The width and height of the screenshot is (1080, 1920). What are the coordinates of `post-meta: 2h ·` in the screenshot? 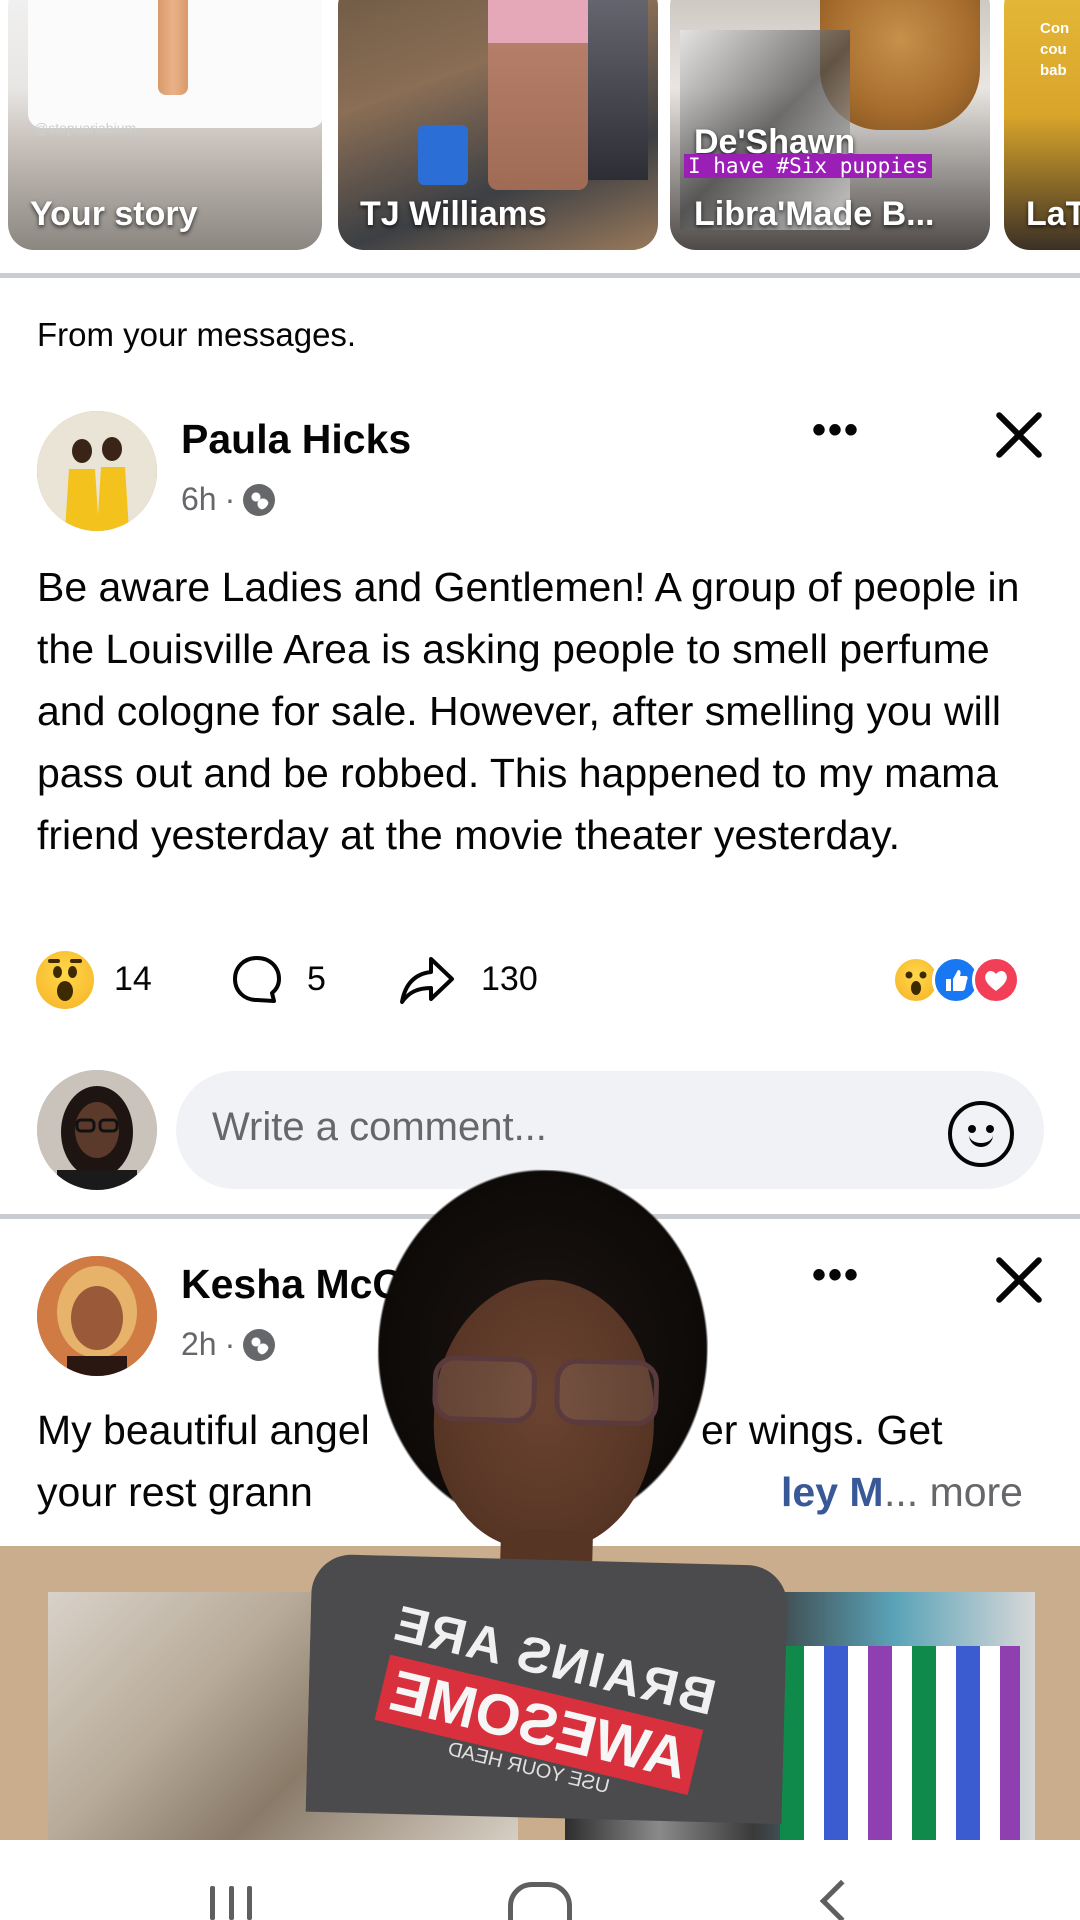 It's located at (228, 1344).